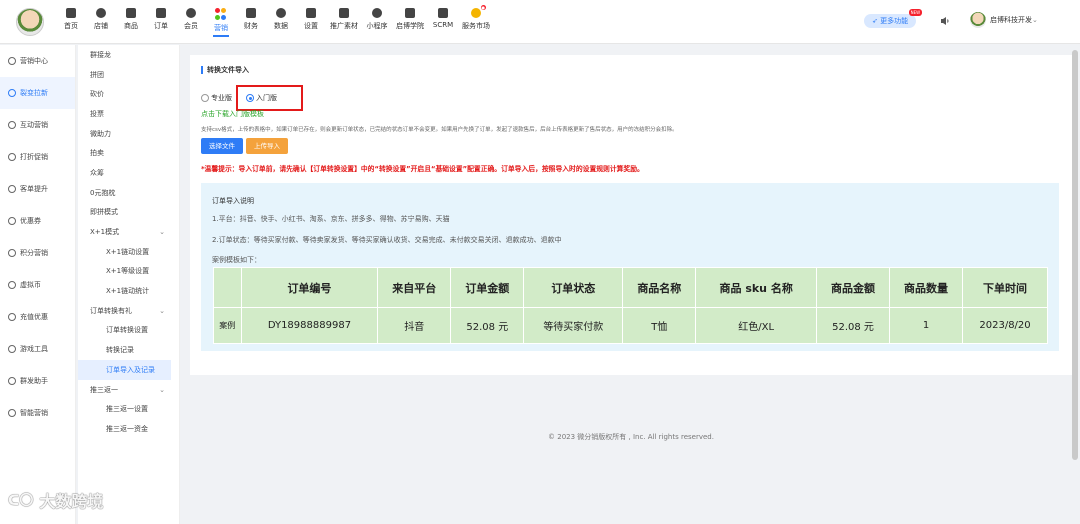 The height and width of the screenshot is (524, 1080). Describe the element at coordinates (30, 22) in the screenshot. I see `brand-logo` at that location.